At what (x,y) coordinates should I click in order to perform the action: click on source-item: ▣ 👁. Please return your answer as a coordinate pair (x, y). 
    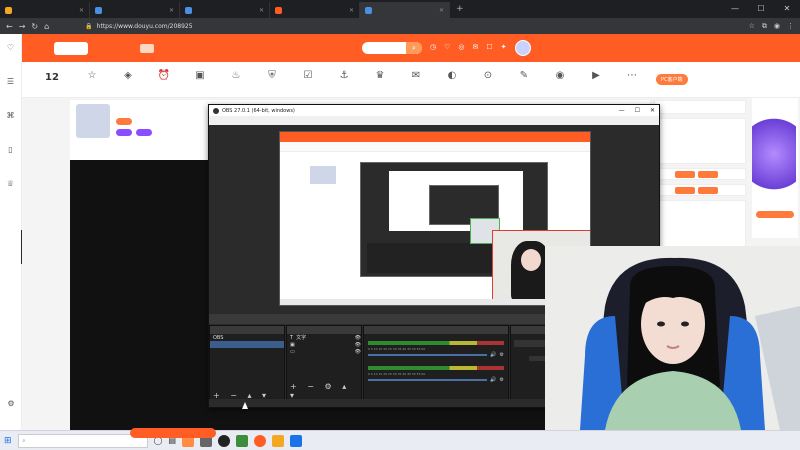
    Looking at the image, I should click on (324, 344).